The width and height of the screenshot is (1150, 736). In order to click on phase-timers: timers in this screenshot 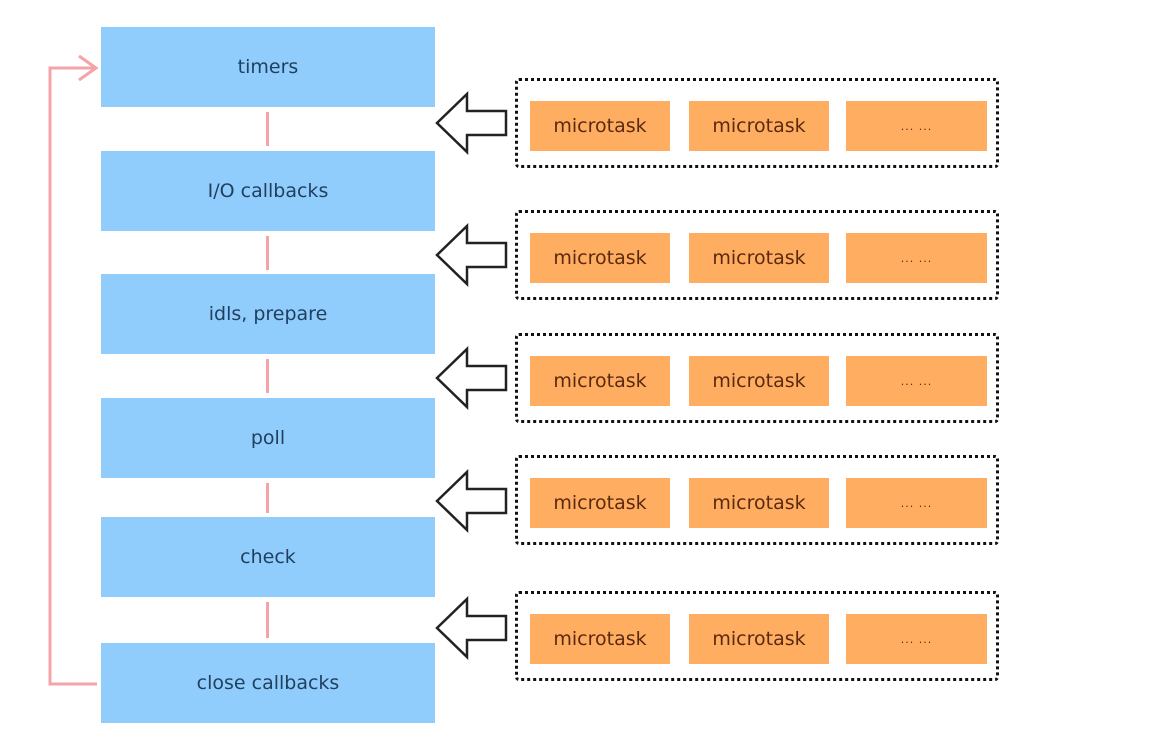, I will do `click(268, 67)`.